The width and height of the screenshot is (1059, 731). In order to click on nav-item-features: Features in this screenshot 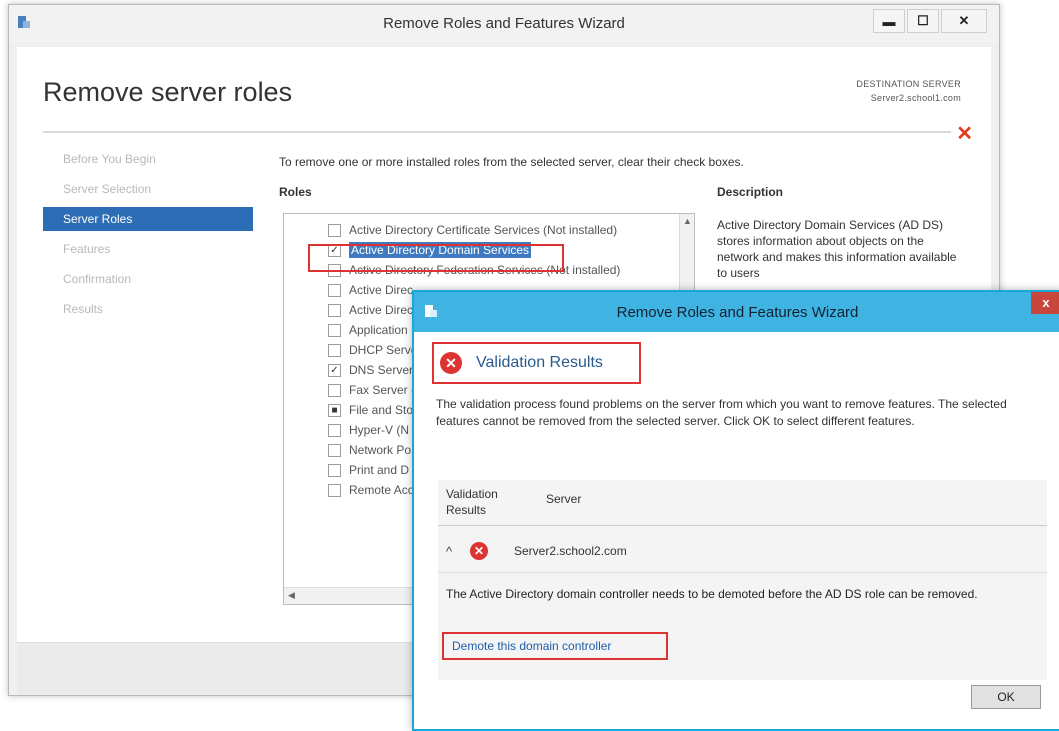, I will do `click(148, 249)`.